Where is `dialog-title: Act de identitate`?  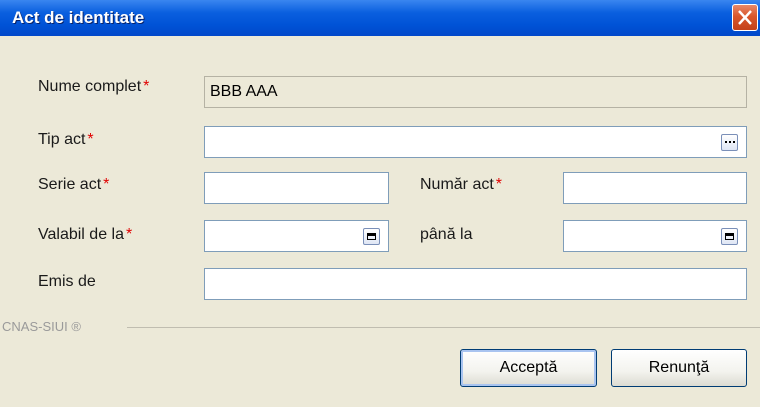 dialog-title: Act de identitate is located at coordinates (78, 17).